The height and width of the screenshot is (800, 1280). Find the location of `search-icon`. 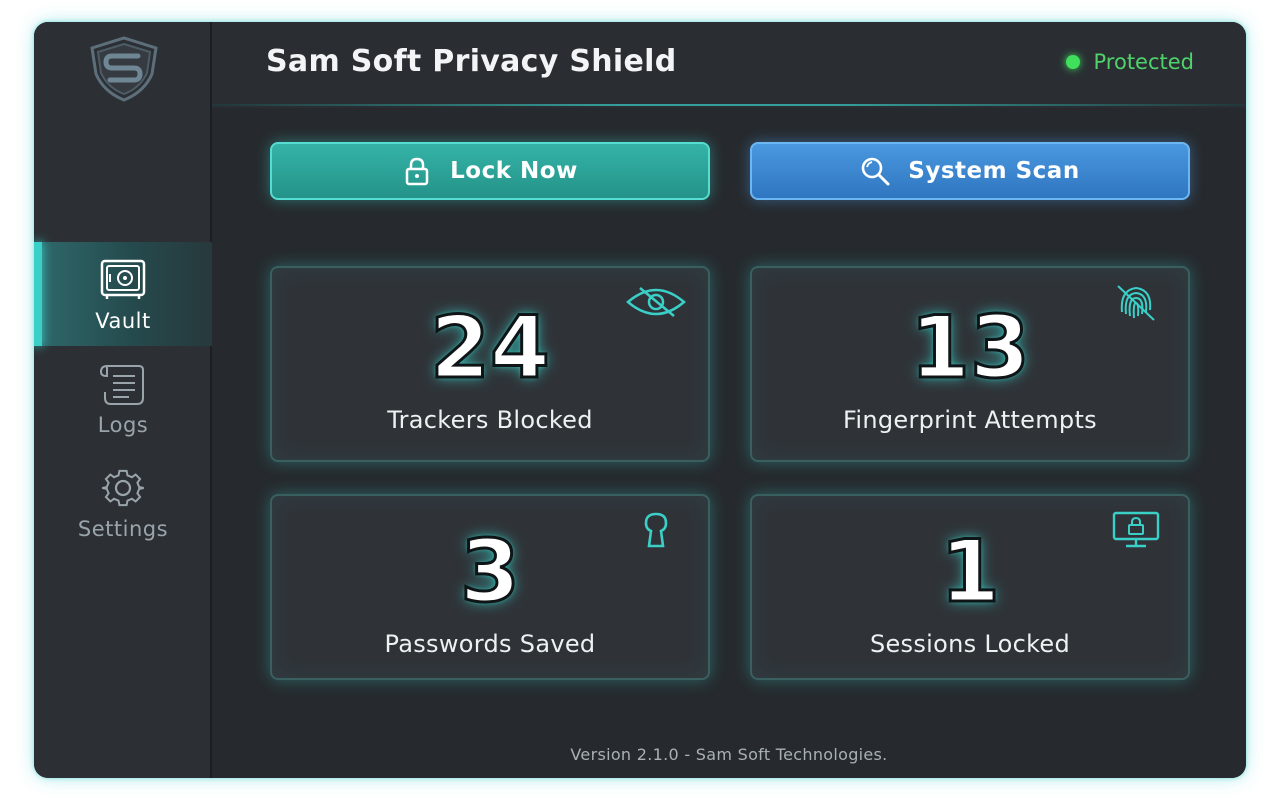

search-icon is located at coordinates (875, 171).